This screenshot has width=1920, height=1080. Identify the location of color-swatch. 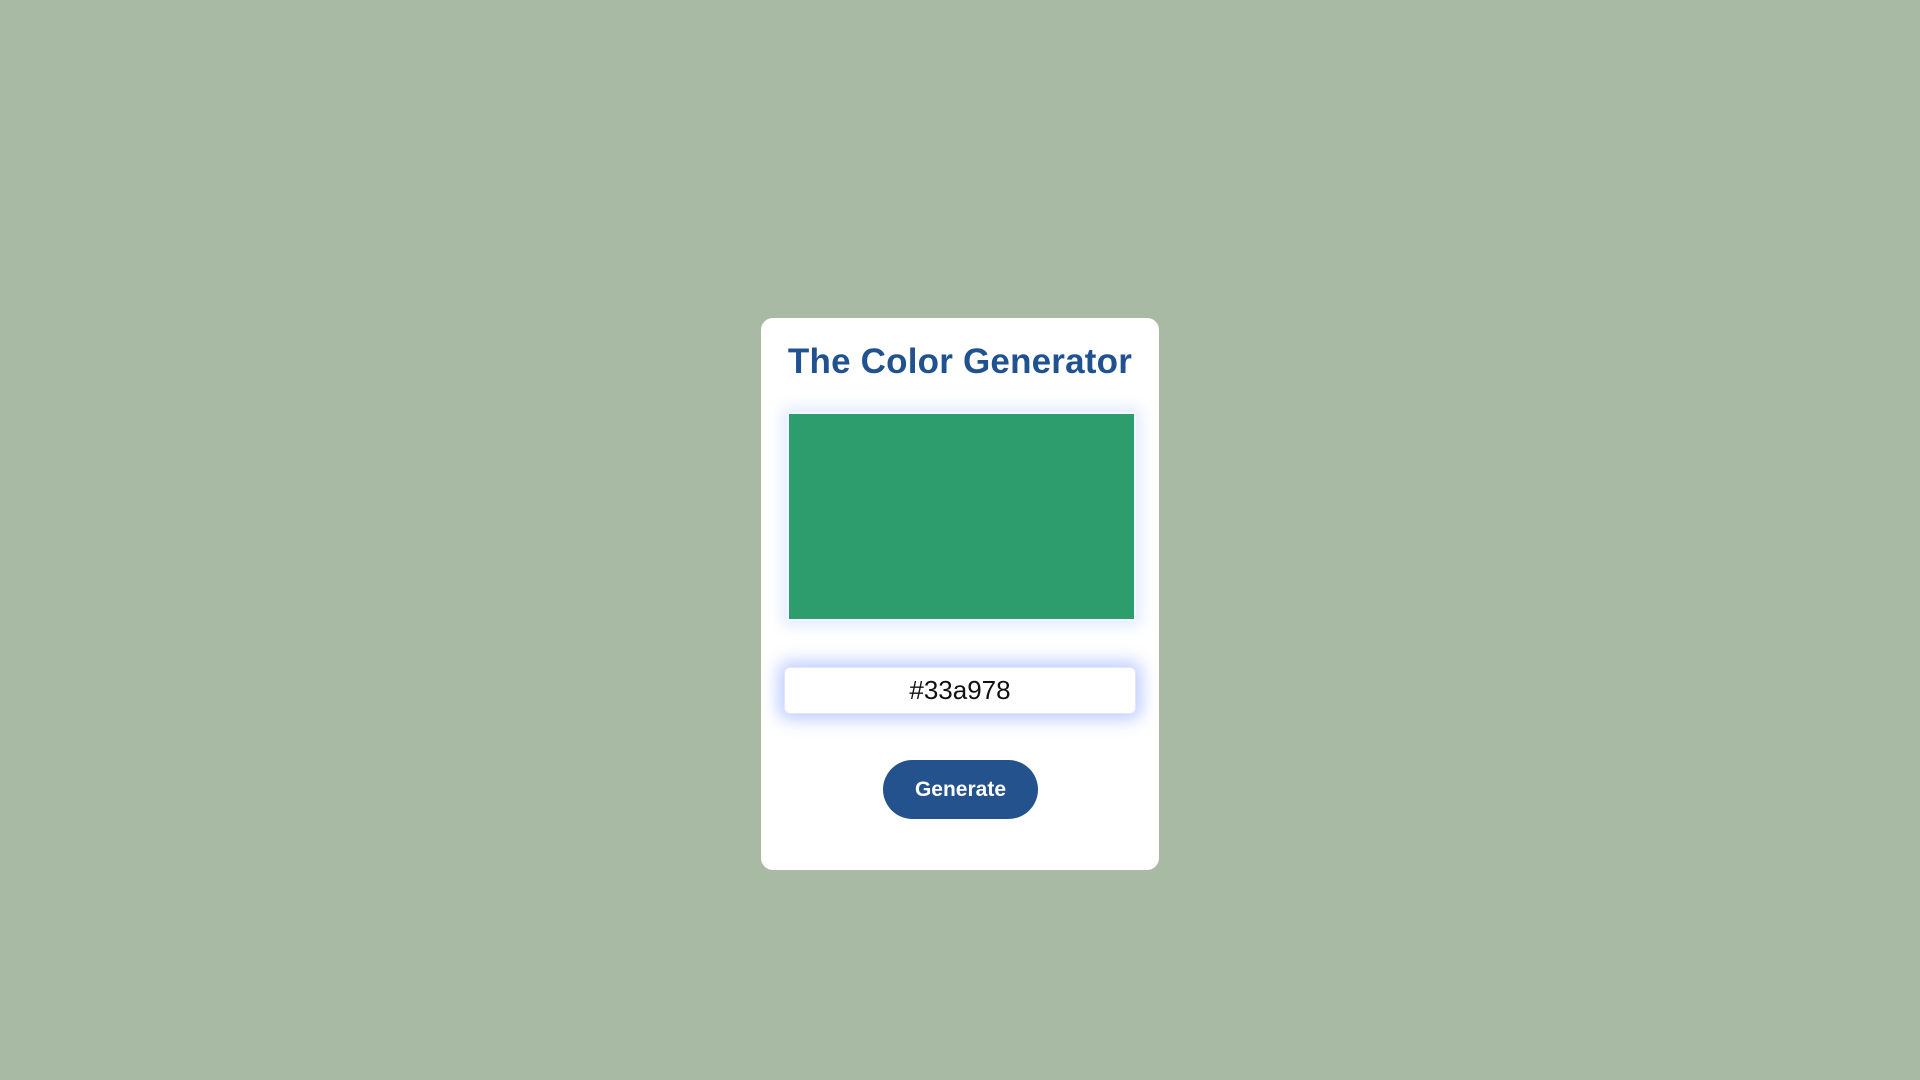
(961, 516).